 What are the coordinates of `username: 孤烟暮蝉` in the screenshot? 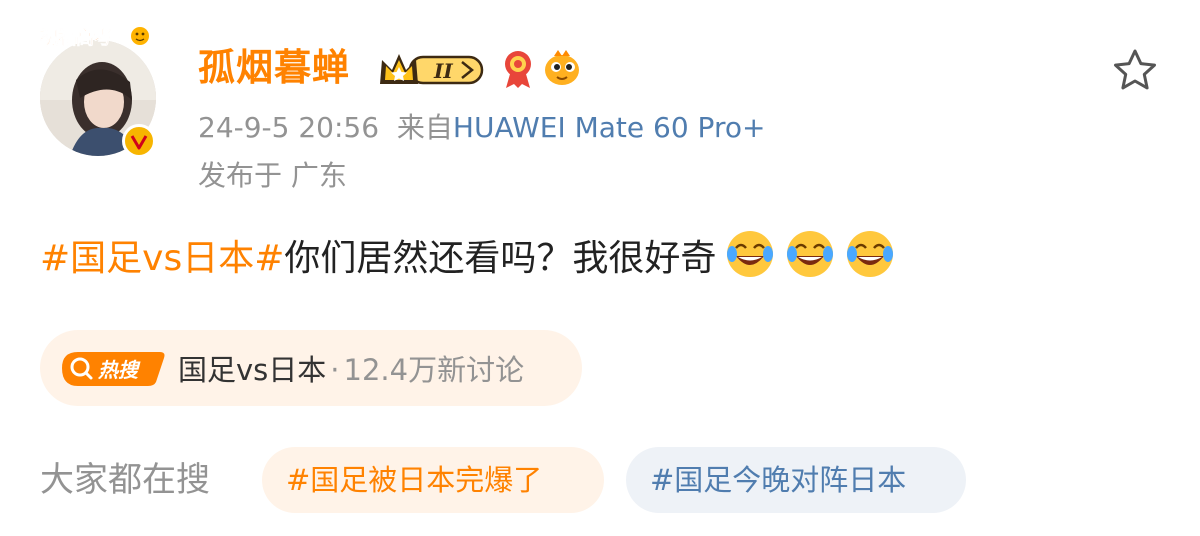 It's located at (274, 68).